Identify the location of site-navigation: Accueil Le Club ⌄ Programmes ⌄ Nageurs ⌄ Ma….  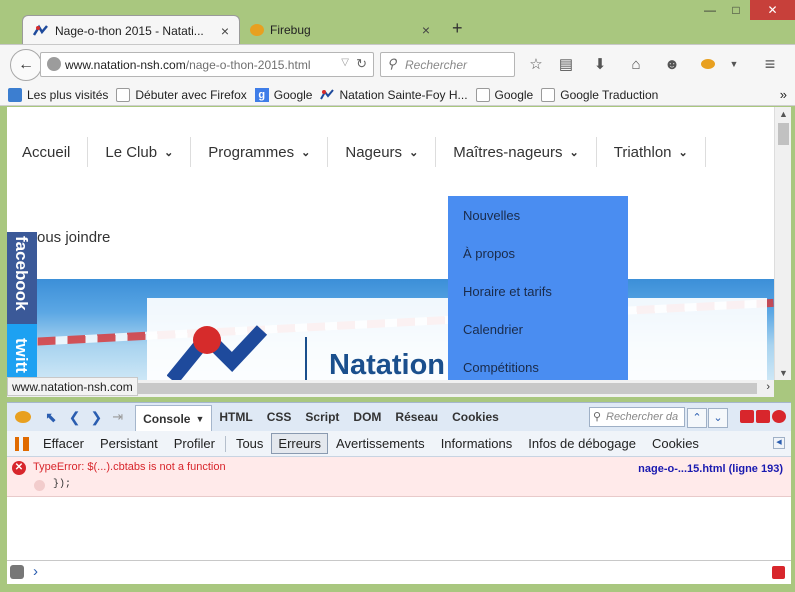
(356, 152).